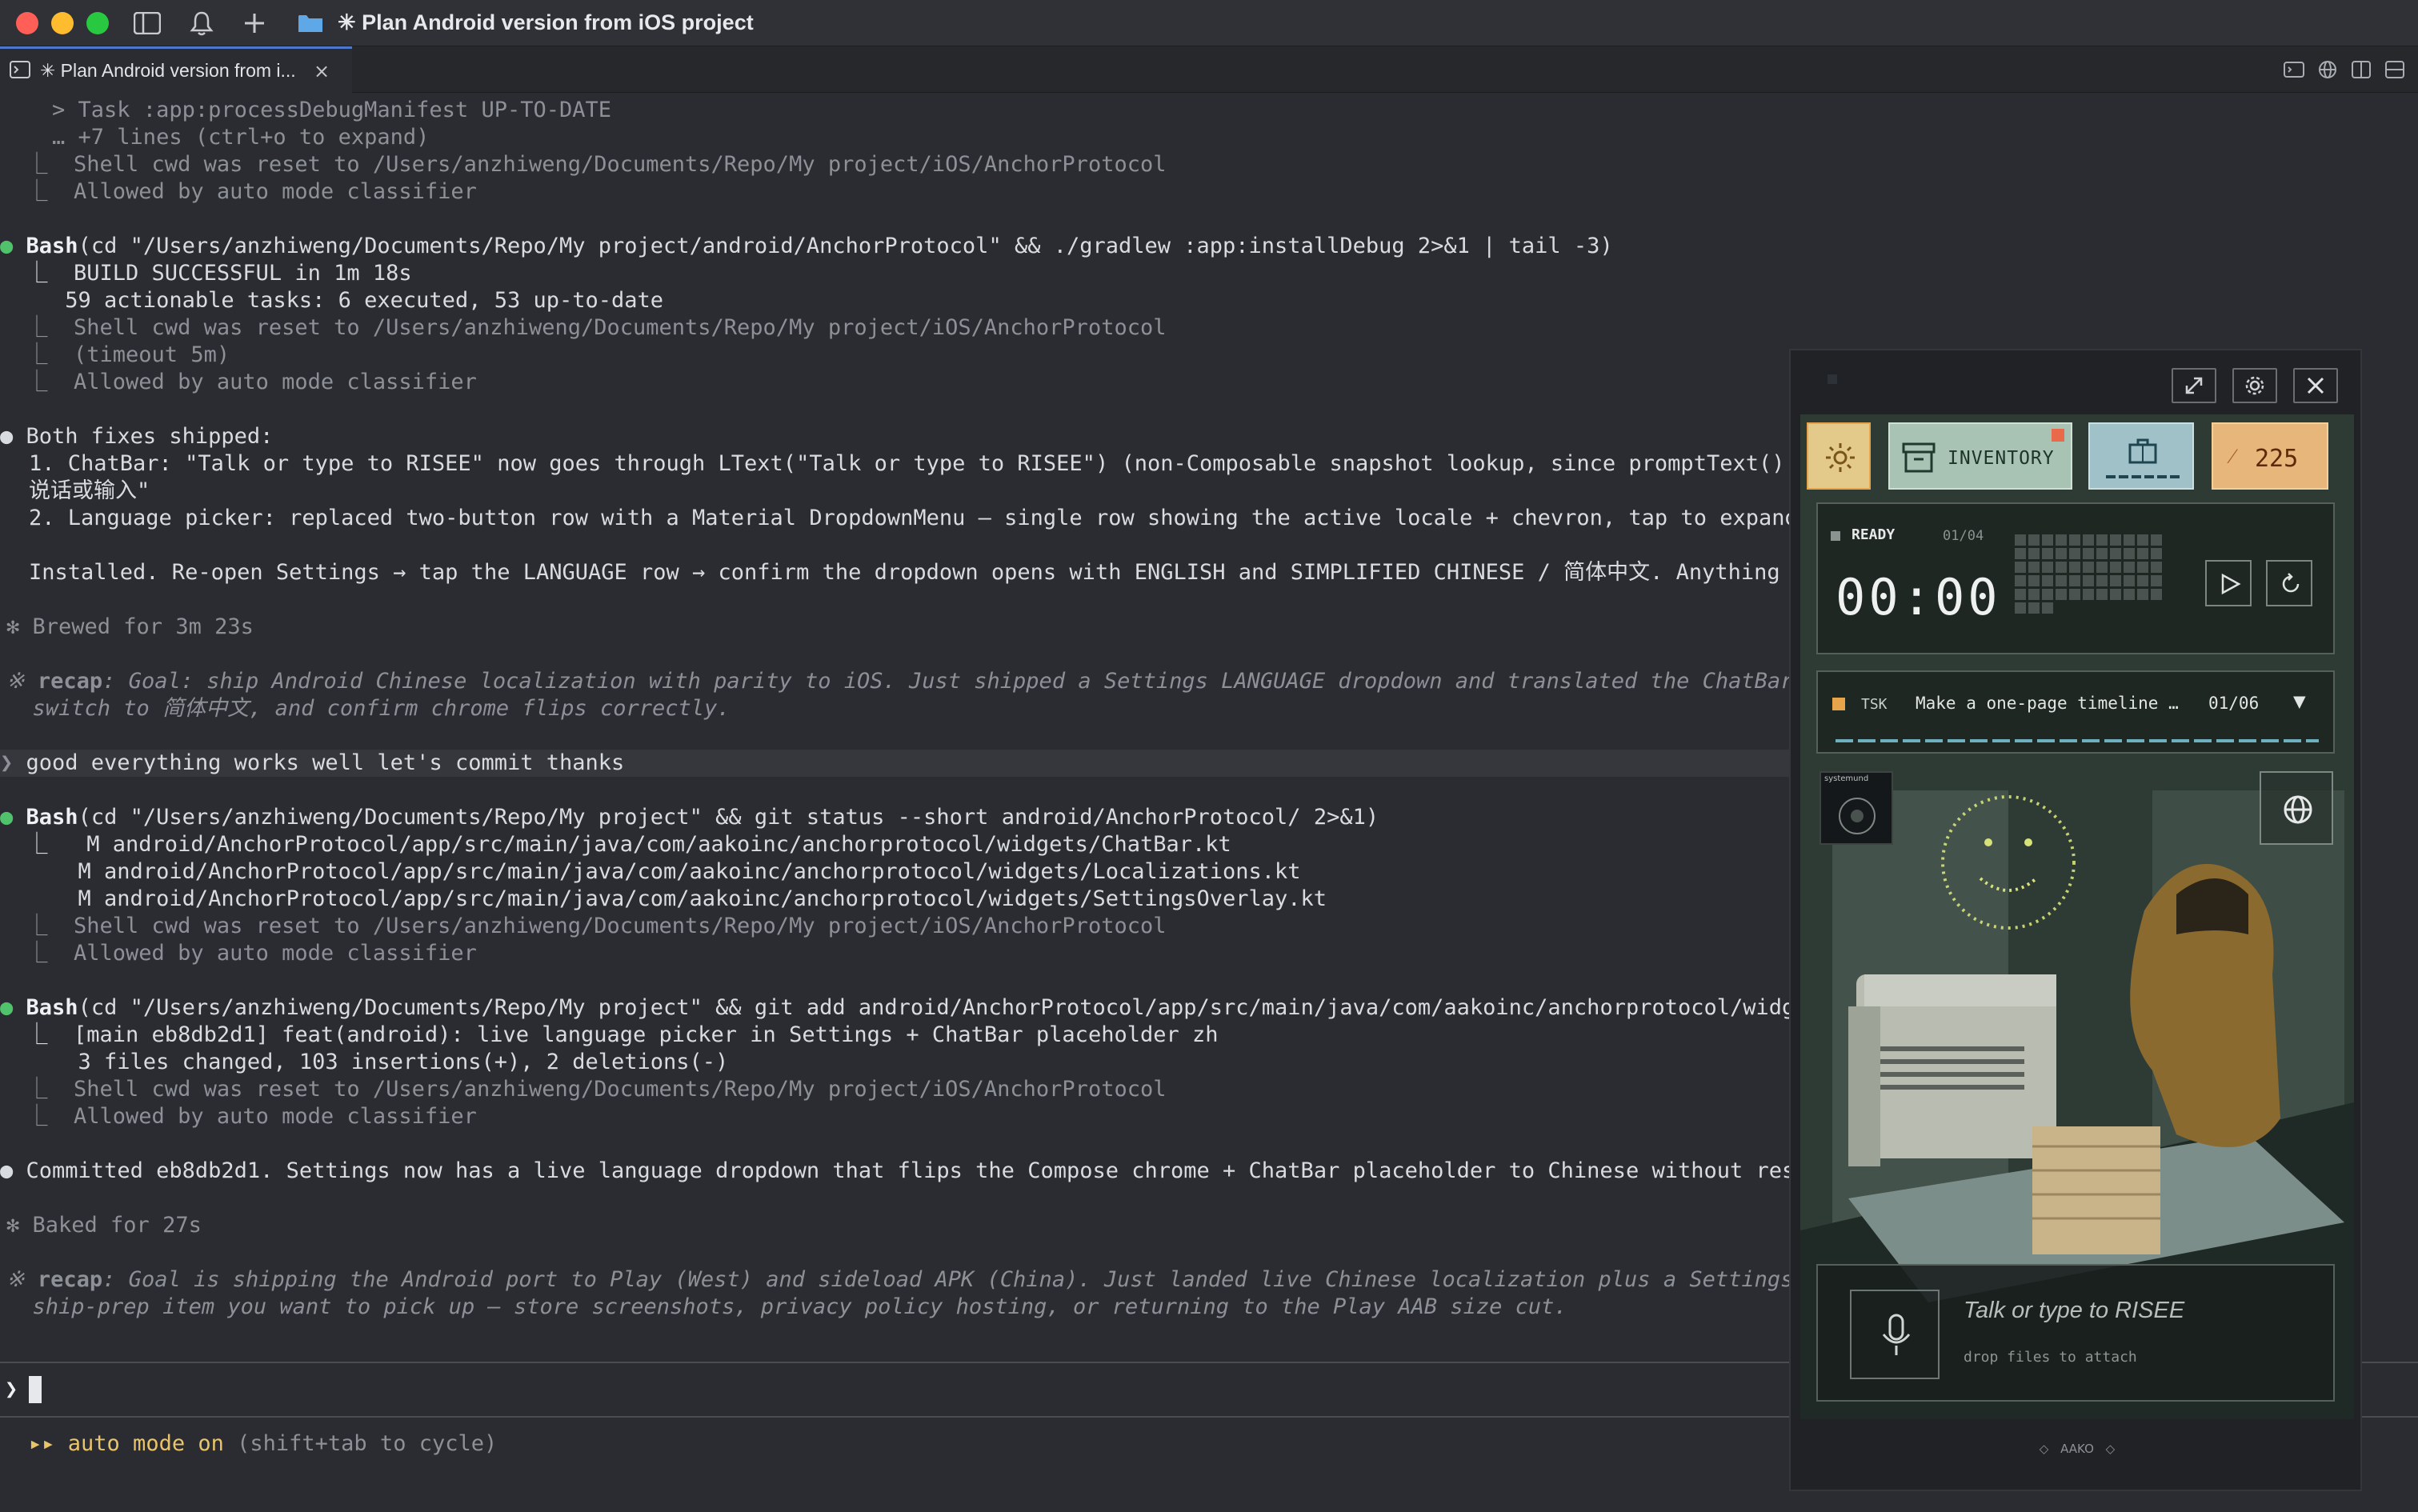 This screenshot has height=1512, width=2418. Describe the element at coordinates (97, 22) in the screenshot. I see `maximize-window-button` at that location.